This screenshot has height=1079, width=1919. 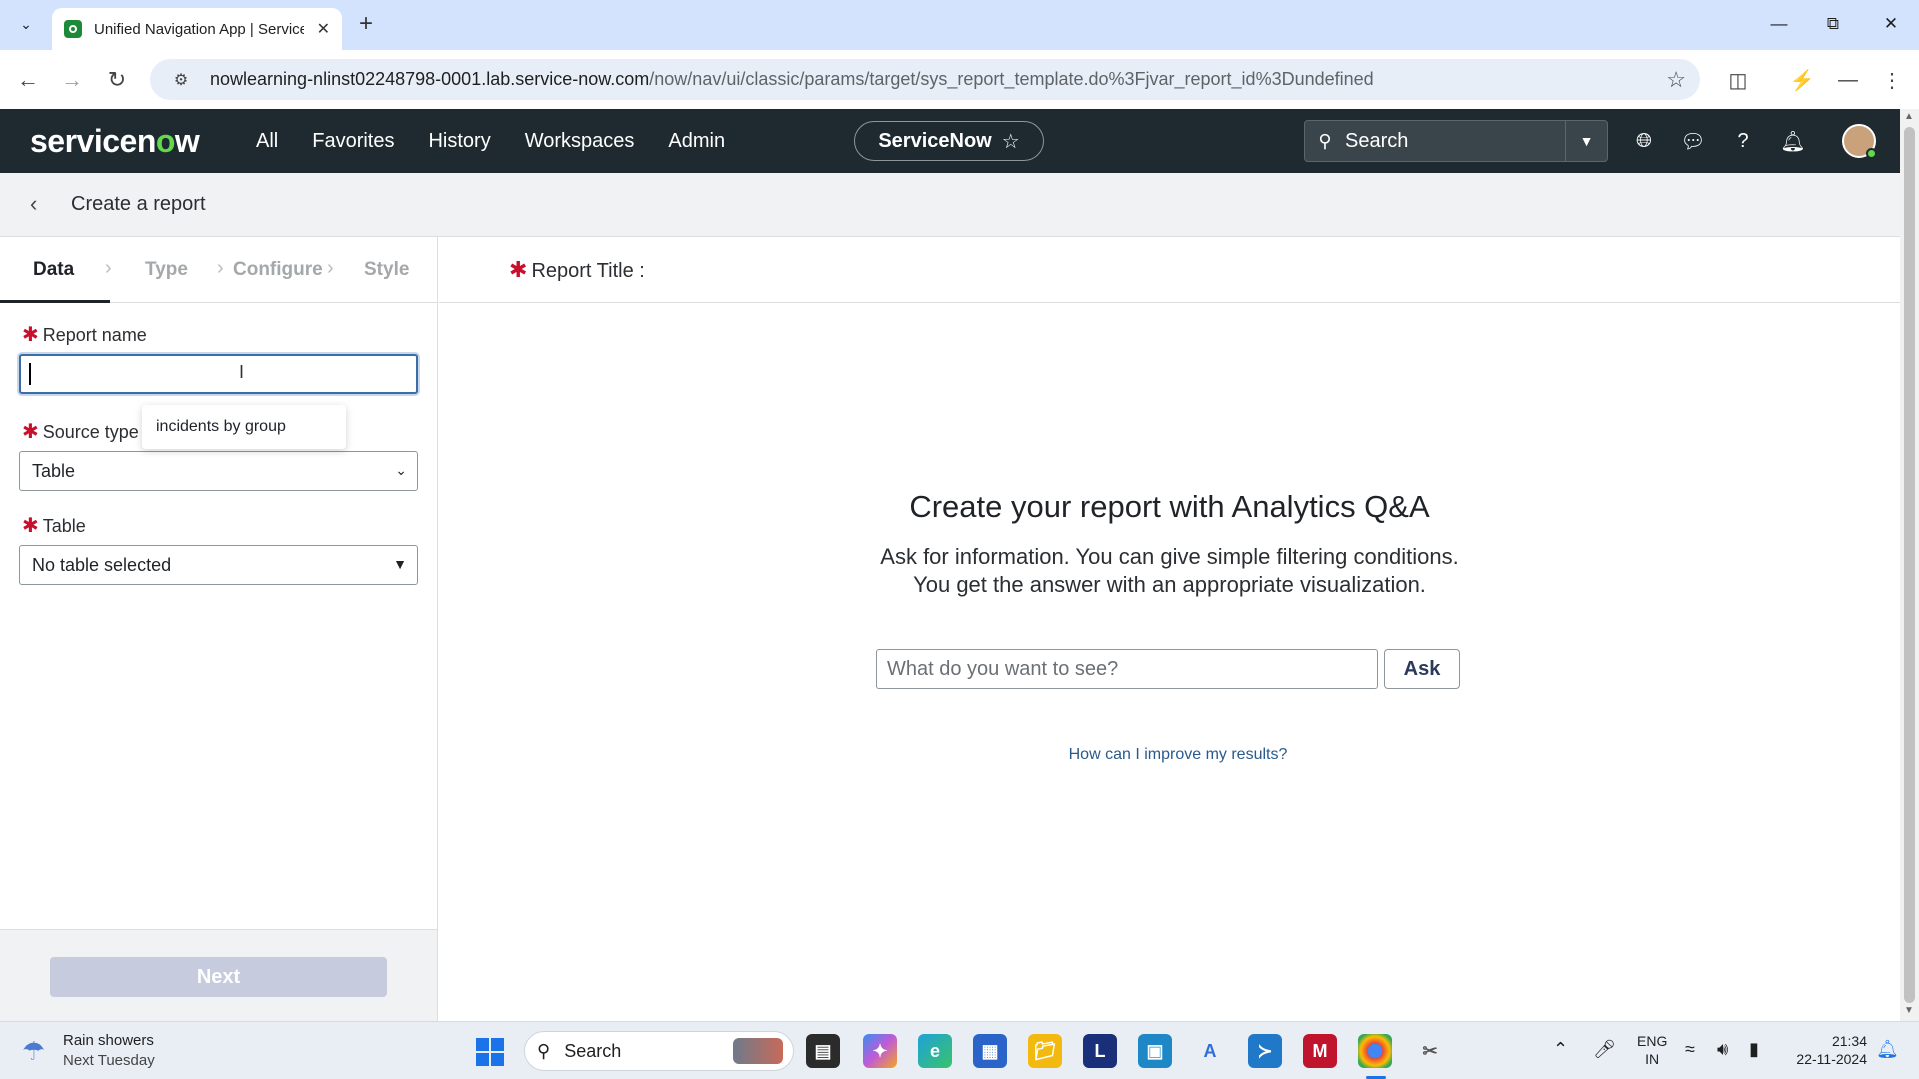 I want to click on l-app-icon: L, so click(x=1100, y=1051).